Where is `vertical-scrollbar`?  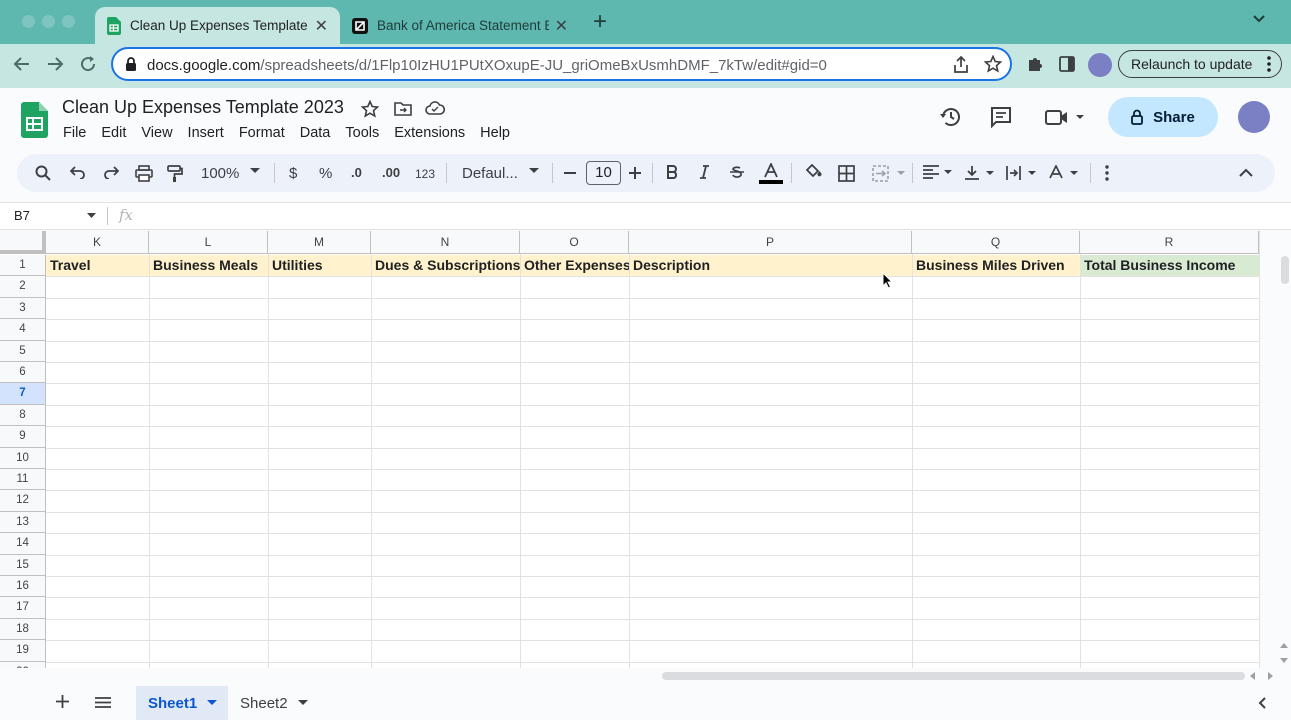 vertical-scrollbar is located at coordinates (1275, 449).